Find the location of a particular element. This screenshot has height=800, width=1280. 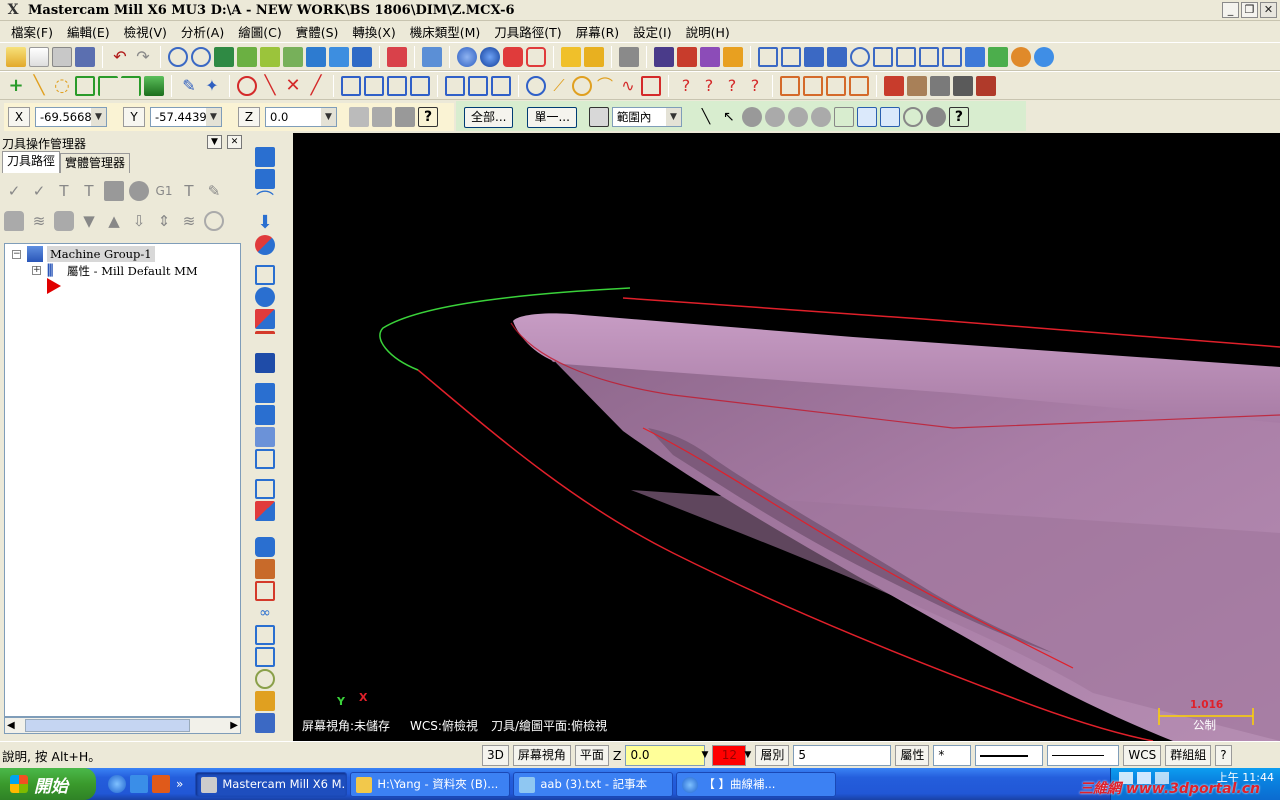

backplot-icon is located at coordinates (114, 191).